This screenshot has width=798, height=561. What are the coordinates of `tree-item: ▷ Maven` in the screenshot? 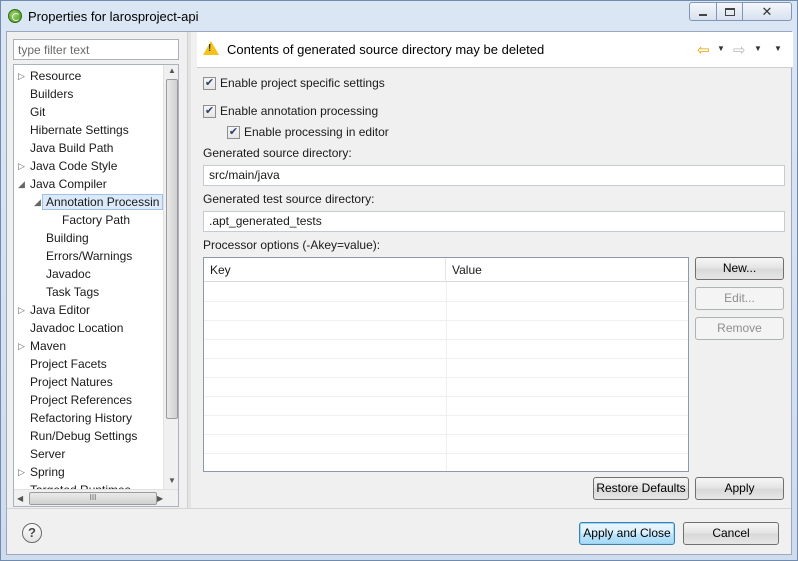 It's located at (42, 346).